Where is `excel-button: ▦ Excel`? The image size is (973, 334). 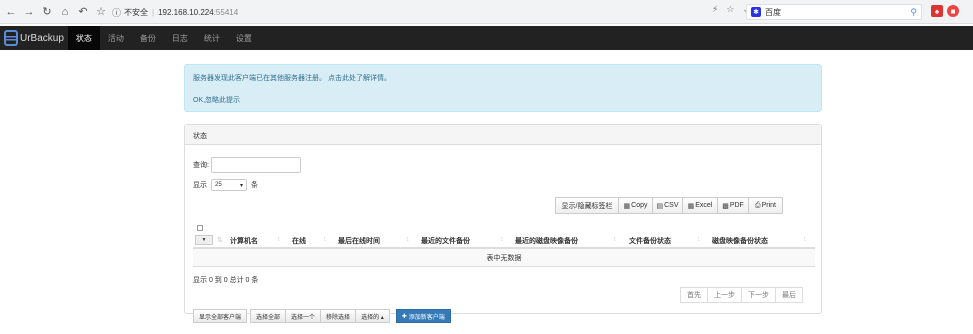 excel-button: ▦ Excel is located at coordinates (700, 205).